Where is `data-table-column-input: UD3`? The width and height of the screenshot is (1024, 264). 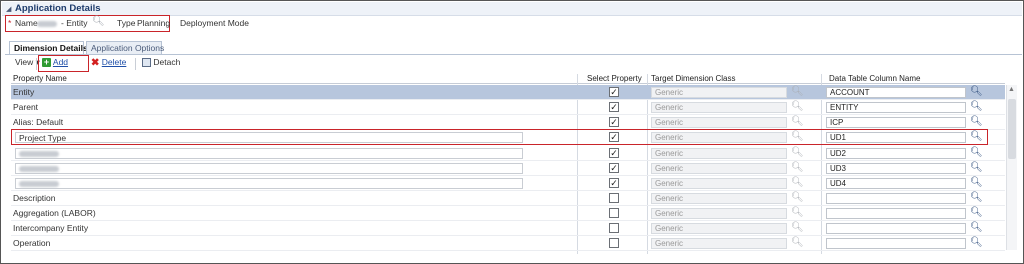
data-table-column-input: UD3 is located at coordinates (896, 168).